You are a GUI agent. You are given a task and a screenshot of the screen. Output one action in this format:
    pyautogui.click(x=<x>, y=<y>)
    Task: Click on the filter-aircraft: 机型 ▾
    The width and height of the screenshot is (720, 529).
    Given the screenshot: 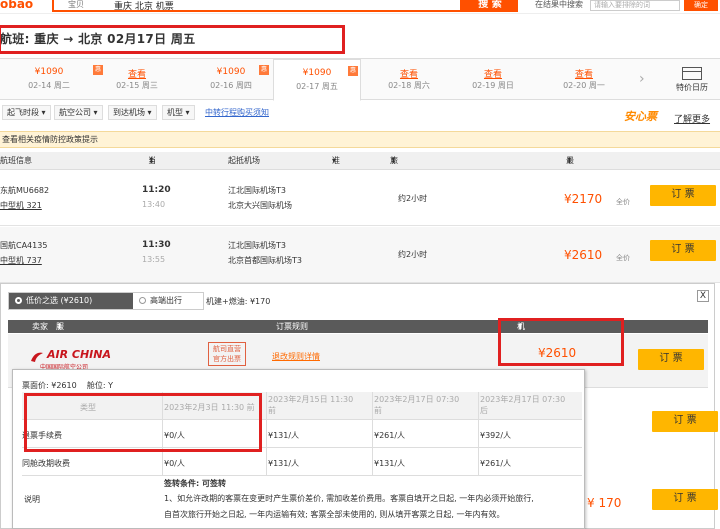 What is the action you would take?
    pyautogui.click(x=178, y=112)
    